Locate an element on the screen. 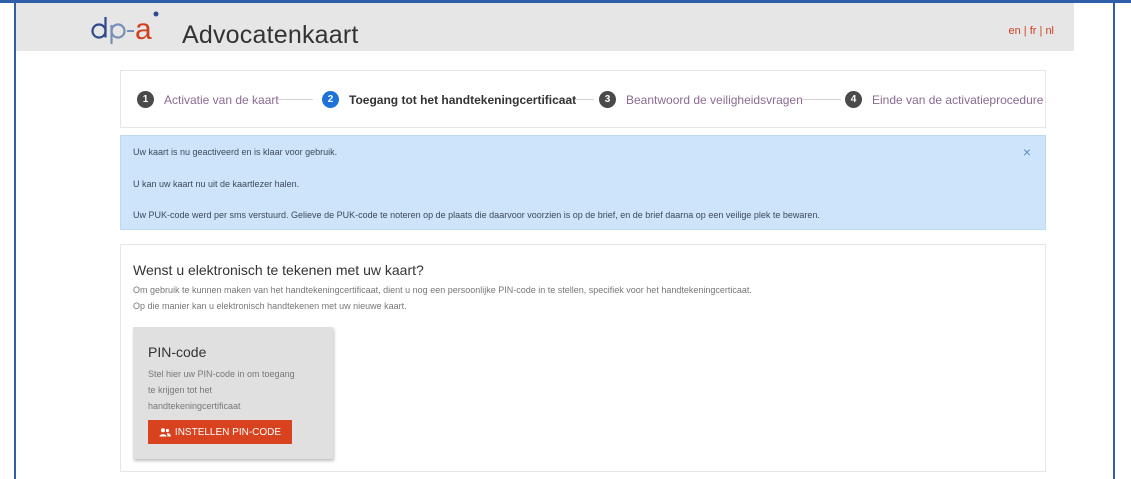 This screenshot has height=479, width=1131. step-number-badge: 3 is located at coordinates (607, 99).